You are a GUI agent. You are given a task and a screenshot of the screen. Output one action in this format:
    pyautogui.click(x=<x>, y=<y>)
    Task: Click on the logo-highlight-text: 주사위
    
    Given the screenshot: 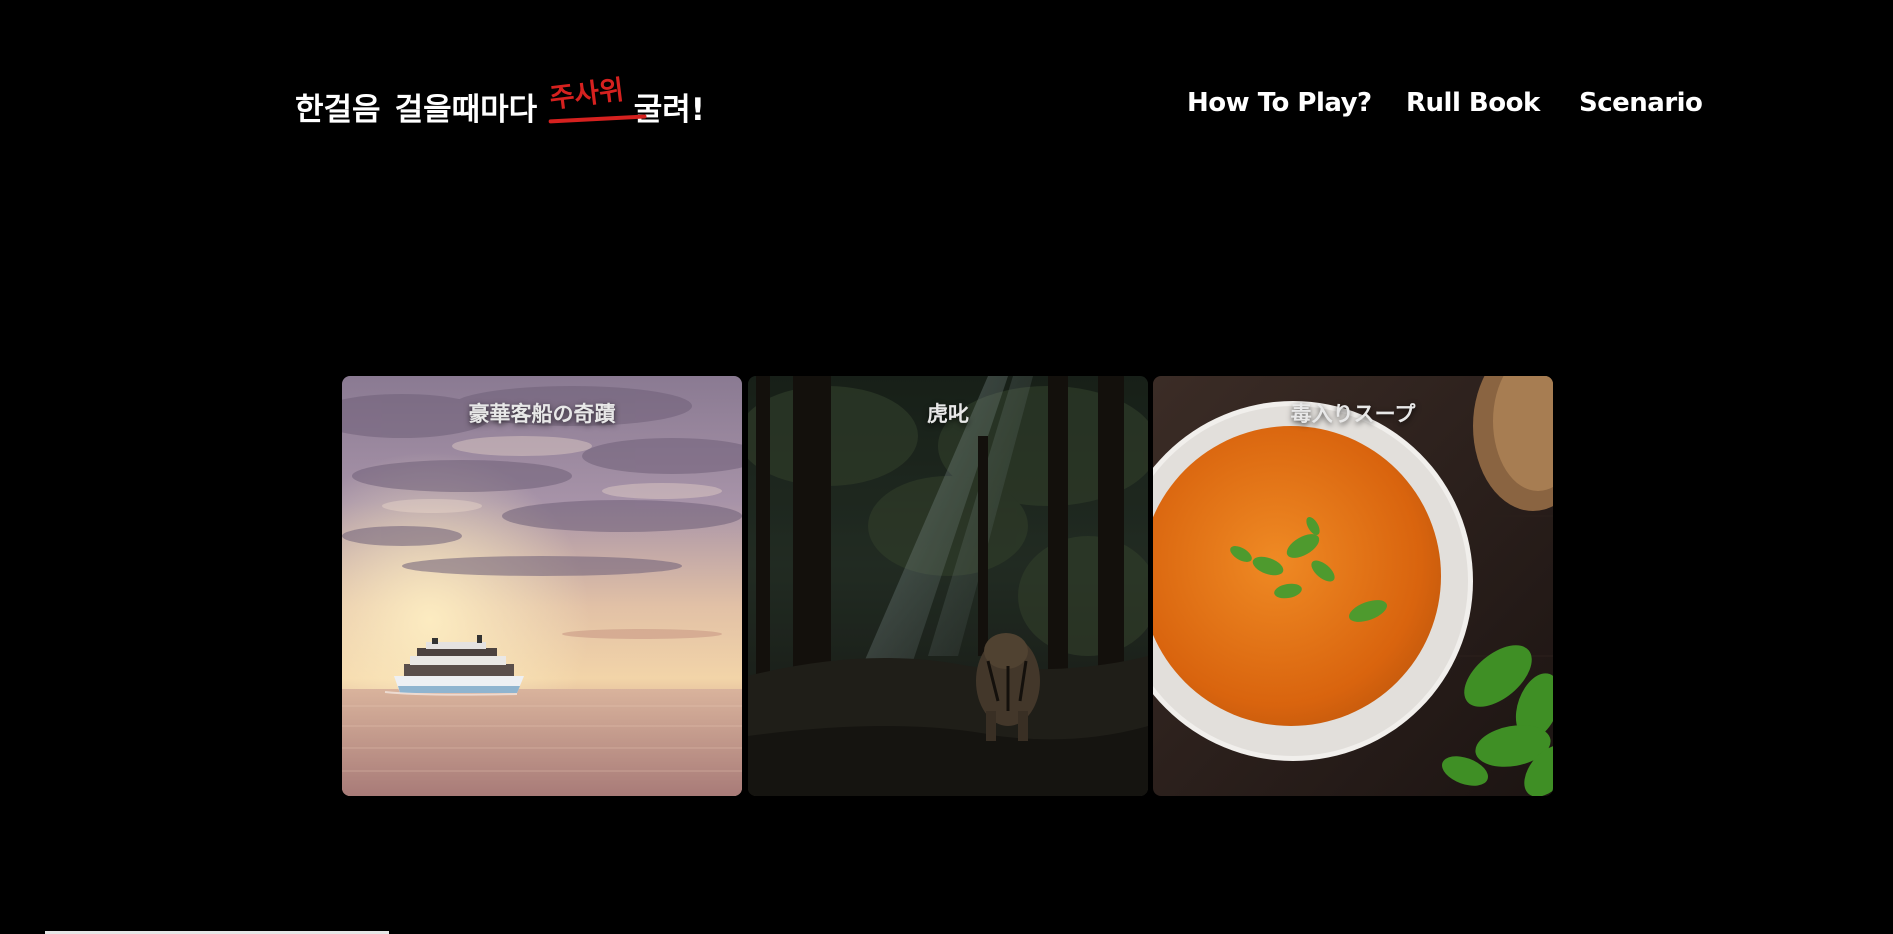 What is the action you would take?
    pyautogui.click(x=587, y=94)
    